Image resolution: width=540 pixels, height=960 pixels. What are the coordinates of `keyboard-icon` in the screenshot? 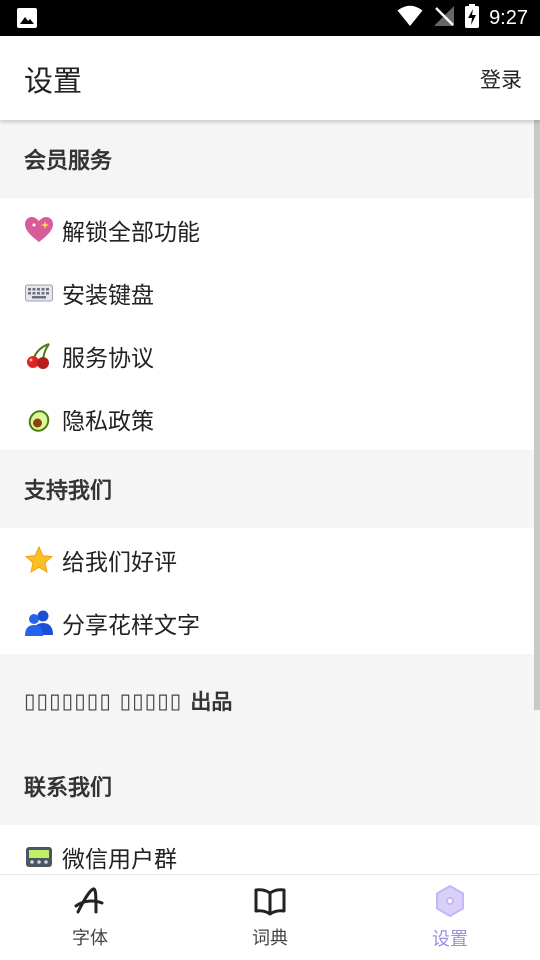 It's located at (39, 293).